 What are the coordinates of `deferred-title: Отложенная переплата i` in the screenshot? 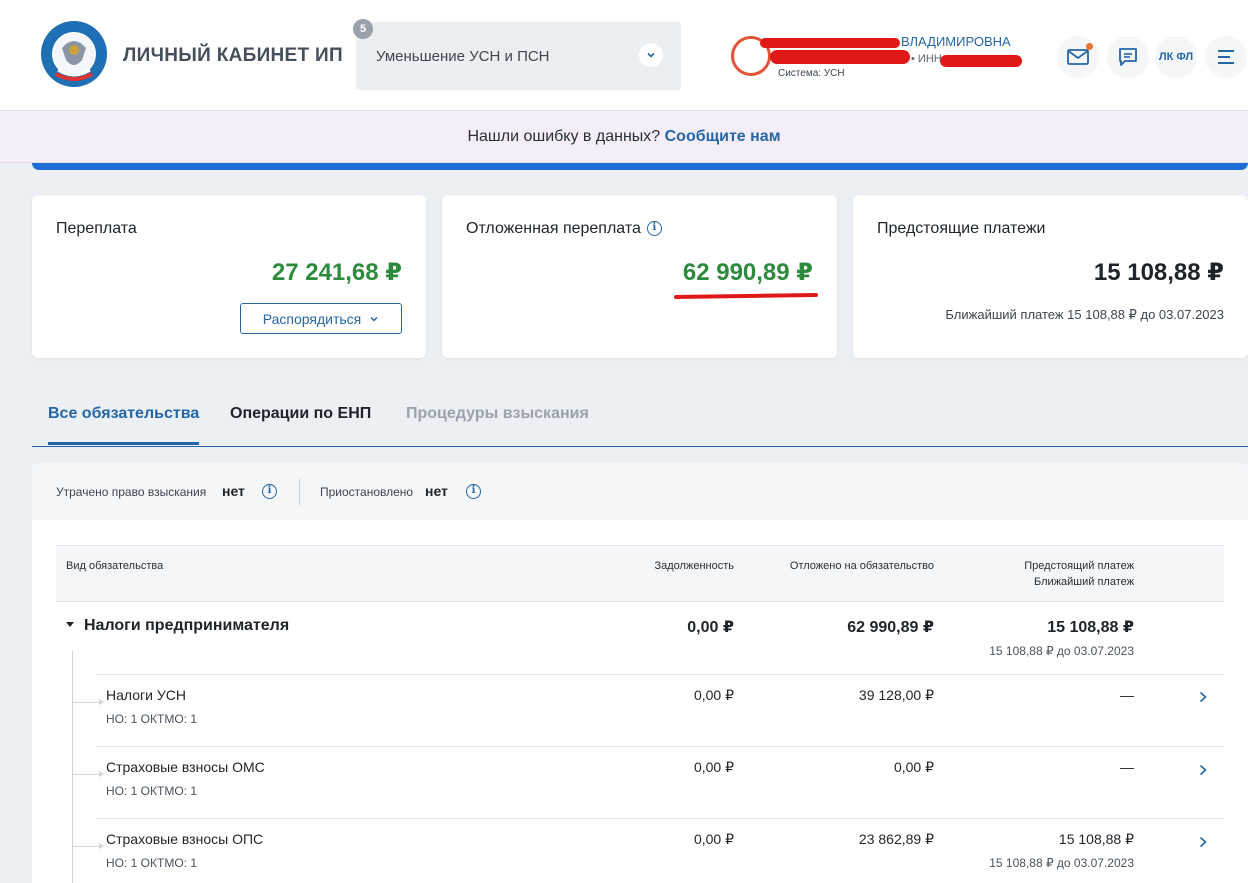 It's located at (564, 229).